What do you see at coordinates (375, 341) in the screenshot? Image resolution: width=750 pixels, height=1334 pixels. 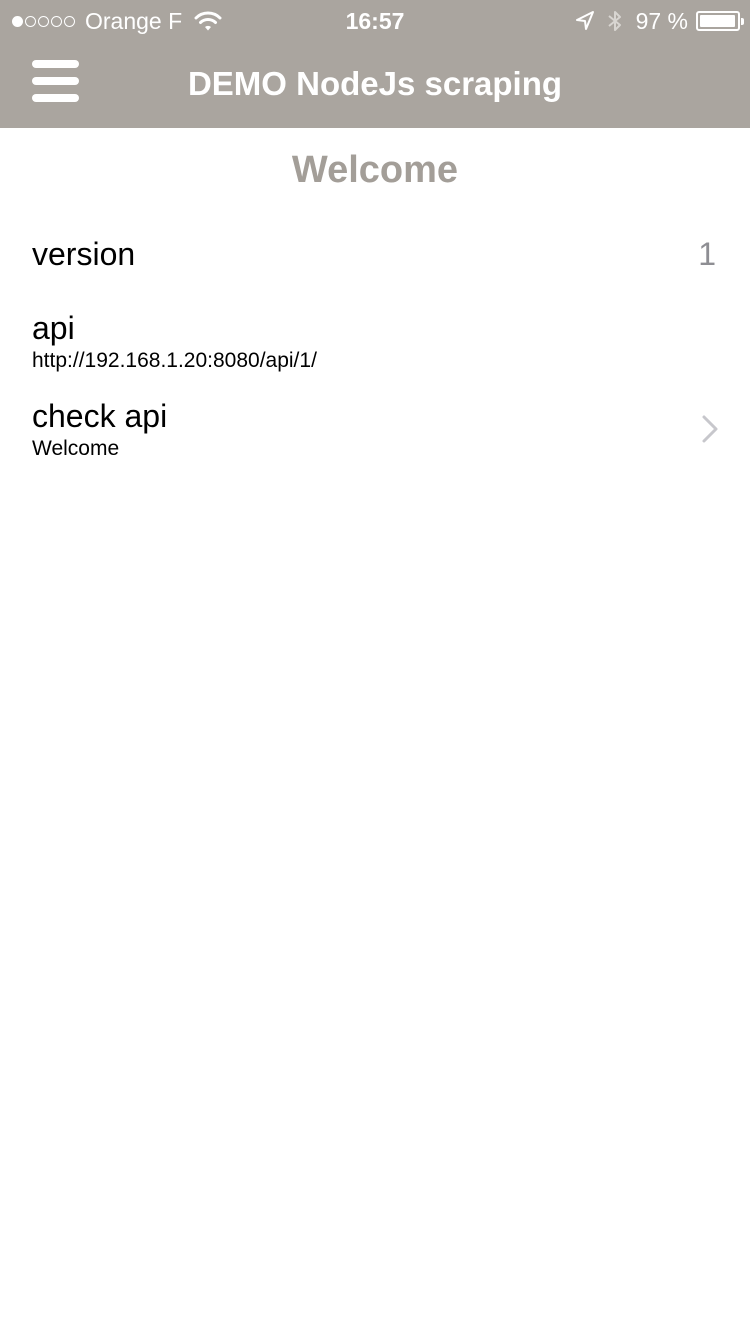 I see `list-item-api: api http://192.168.1.20:8080/api/1/` at bounding box center [375, 341].